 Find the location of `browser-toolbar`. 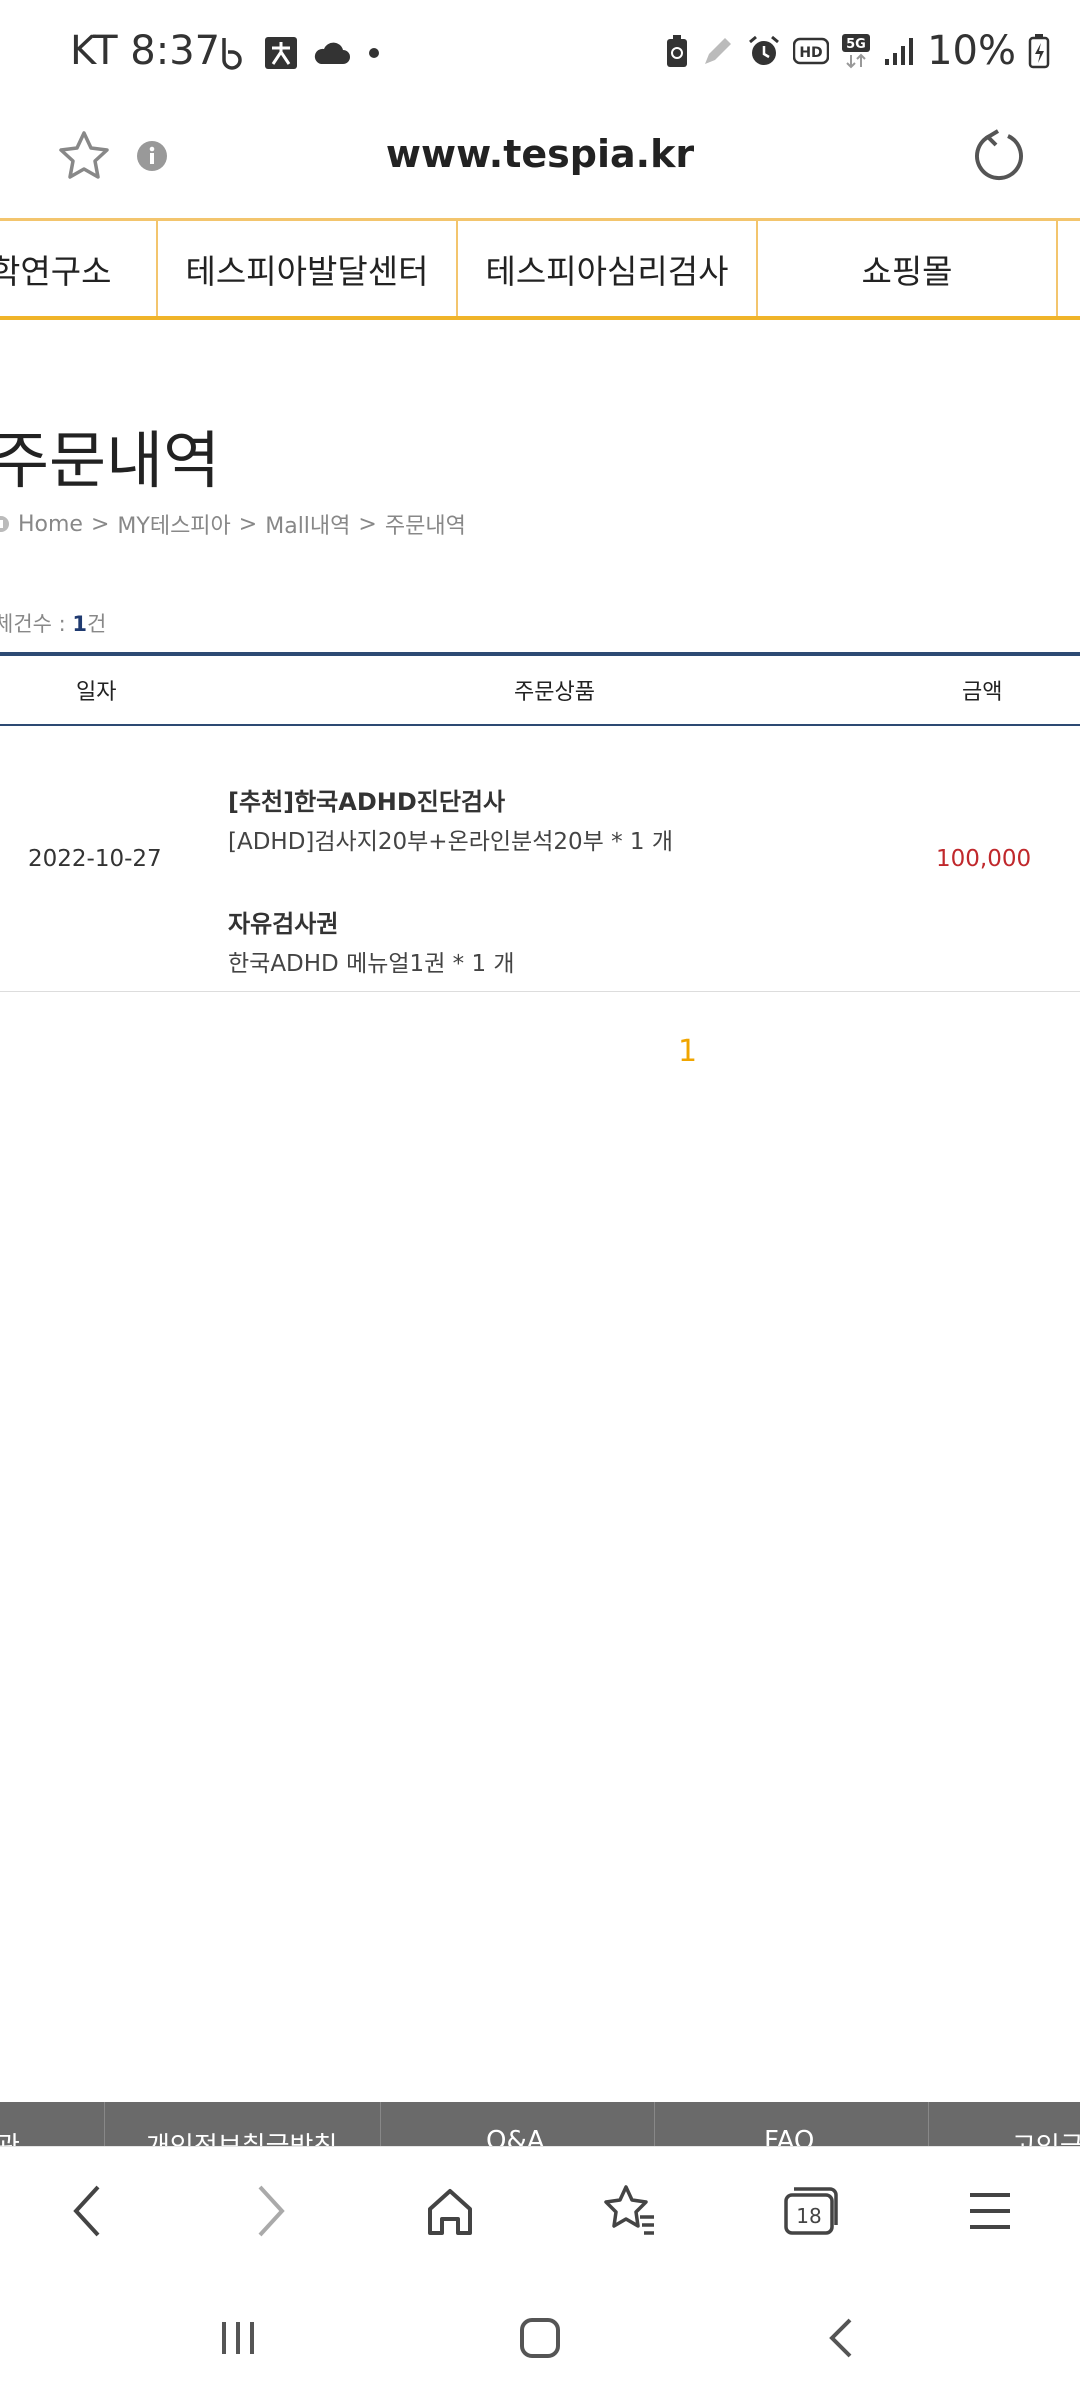

browser-toolbar is located at coordinates (540, 2211).